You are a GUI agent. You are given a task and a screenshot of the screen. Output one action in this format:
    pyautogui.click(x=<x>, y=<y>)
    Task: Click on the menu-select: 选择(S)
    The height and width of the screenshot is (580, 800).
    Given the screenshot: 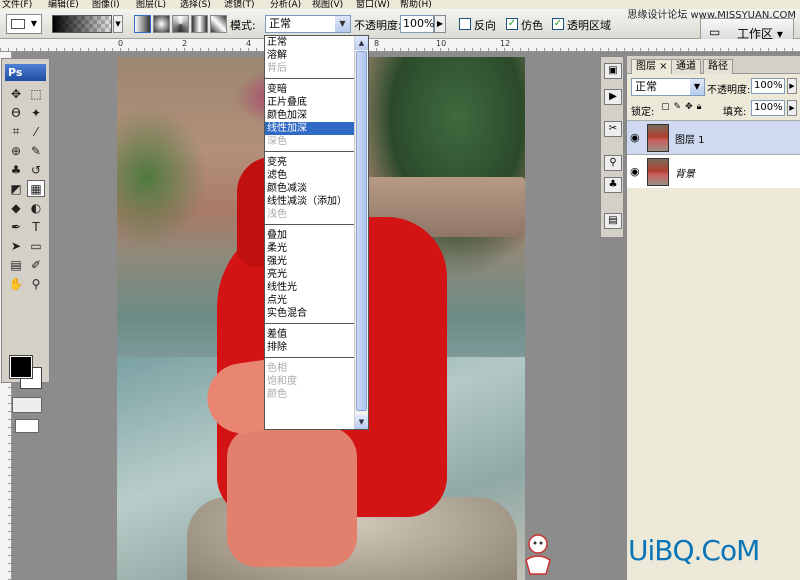 What is the action you would take?
    pyautogui.click(x=195, y=4)
    